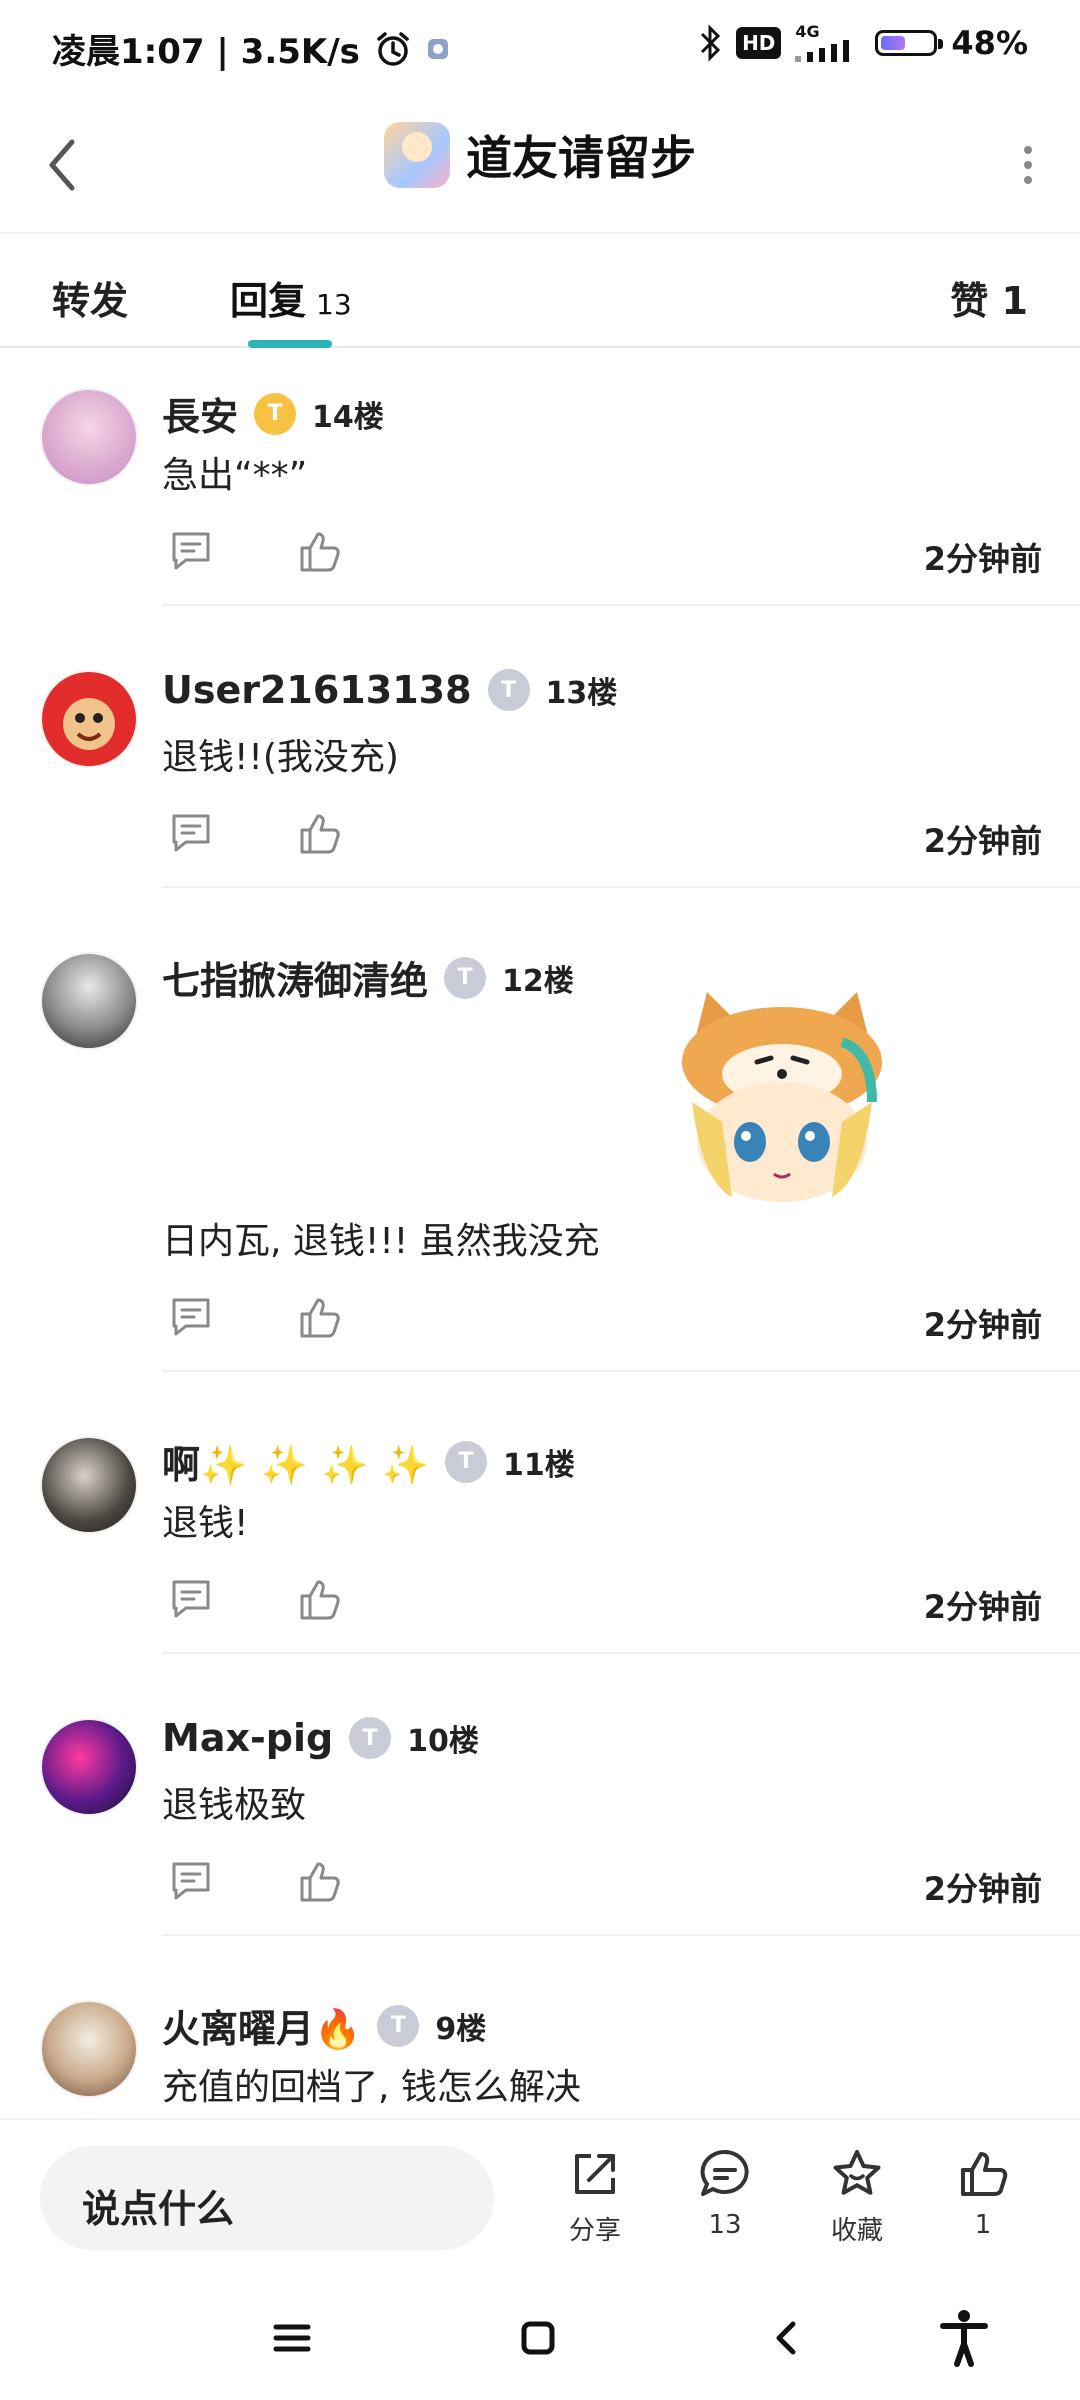 The height and width of the screenshot is (2400, 1080). I want to click on accessibility-nav-button, so click(964, 2338).